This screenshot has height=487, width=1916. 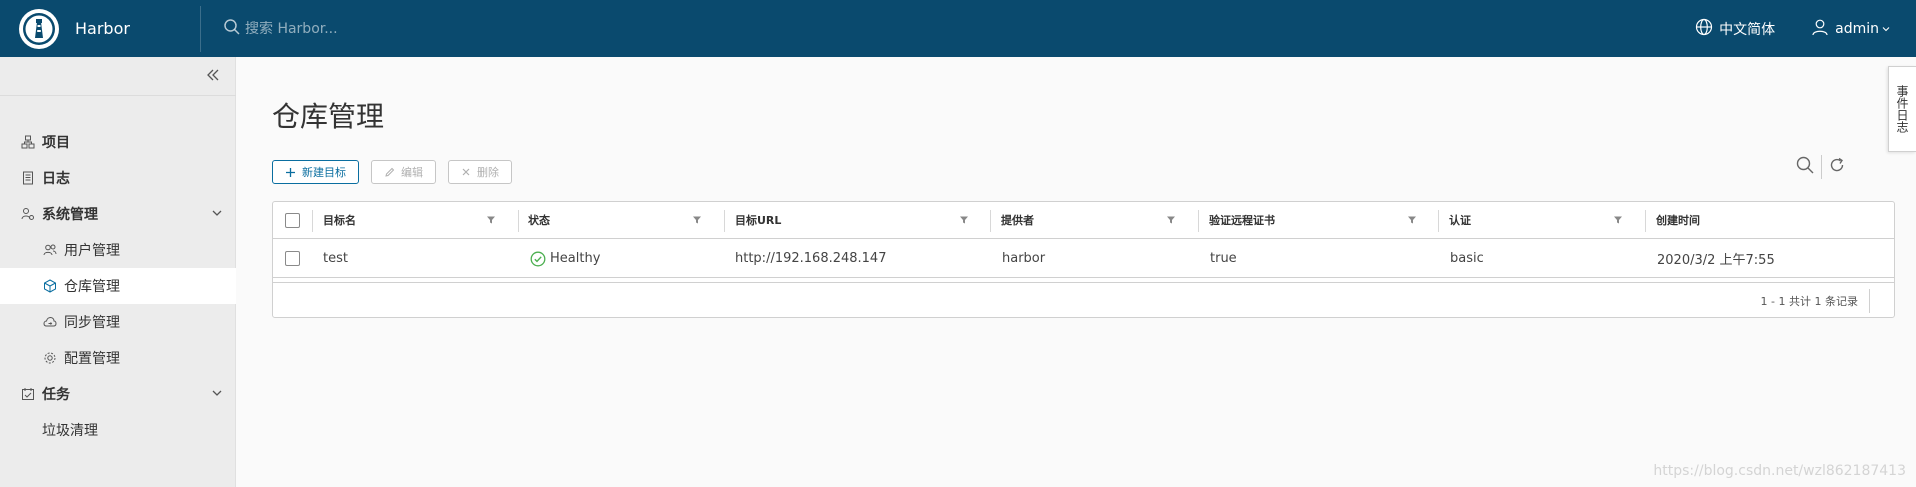 I want to click on collapse-sidebar-button, so click(x=213, y=75).